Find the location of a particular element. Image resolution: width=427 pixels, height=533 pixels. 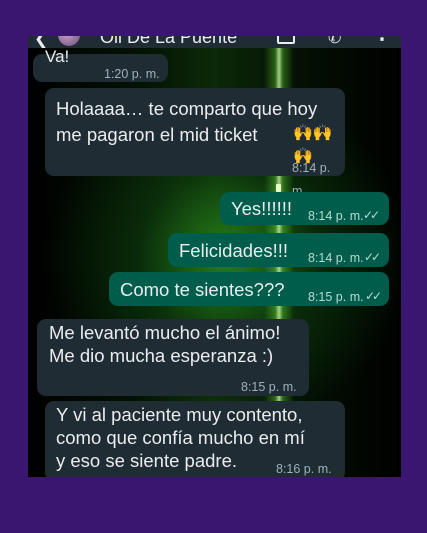

message-text-line: Holaaaa… te comparto que hoy is located at coordinates (187, 108).